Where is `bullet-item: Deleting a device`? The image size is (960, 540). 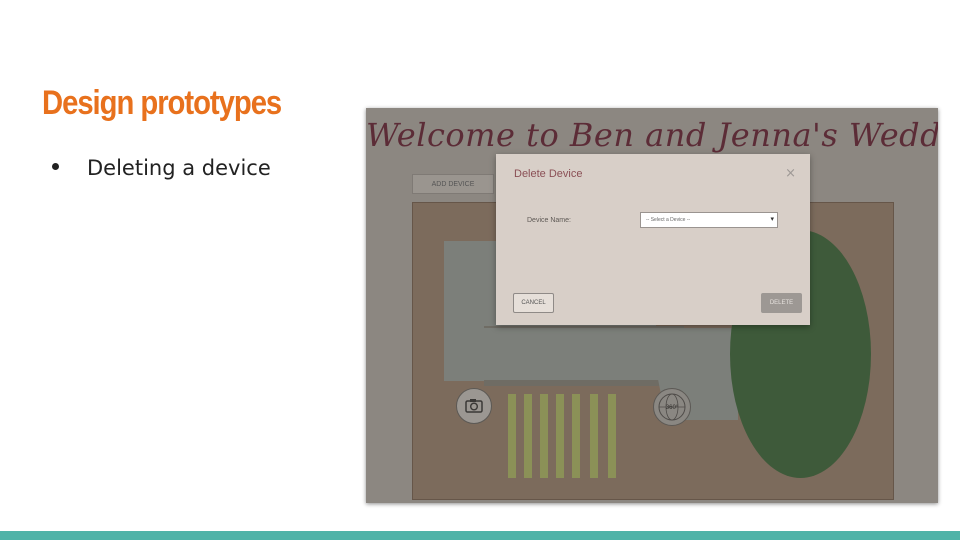
bullet-item: Deleting a device is located at coordinates (161, 168).